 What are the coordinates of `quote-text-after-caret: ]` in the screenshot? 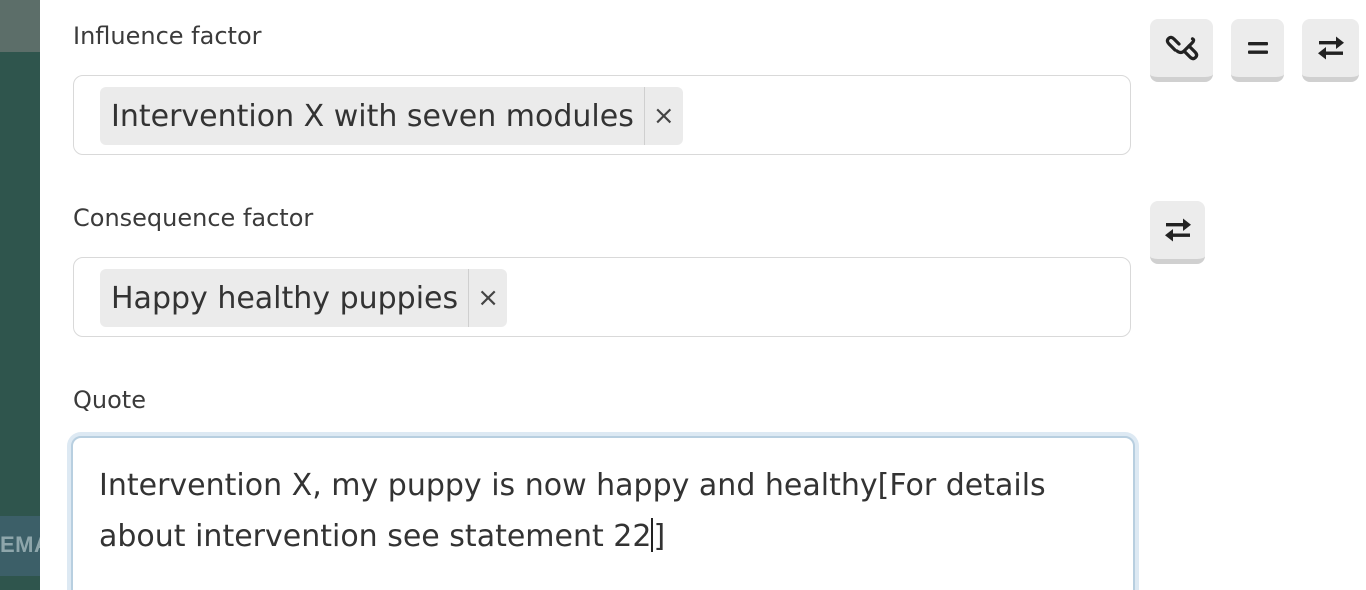 It's located at (659, 536).